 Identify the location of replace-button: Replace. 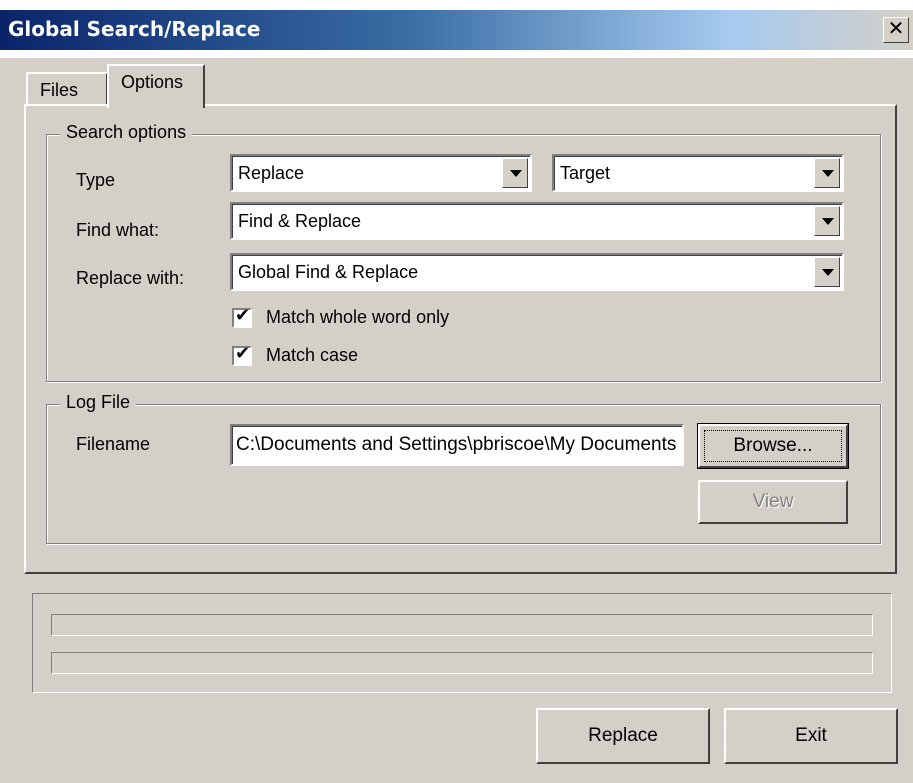
(623, 736).